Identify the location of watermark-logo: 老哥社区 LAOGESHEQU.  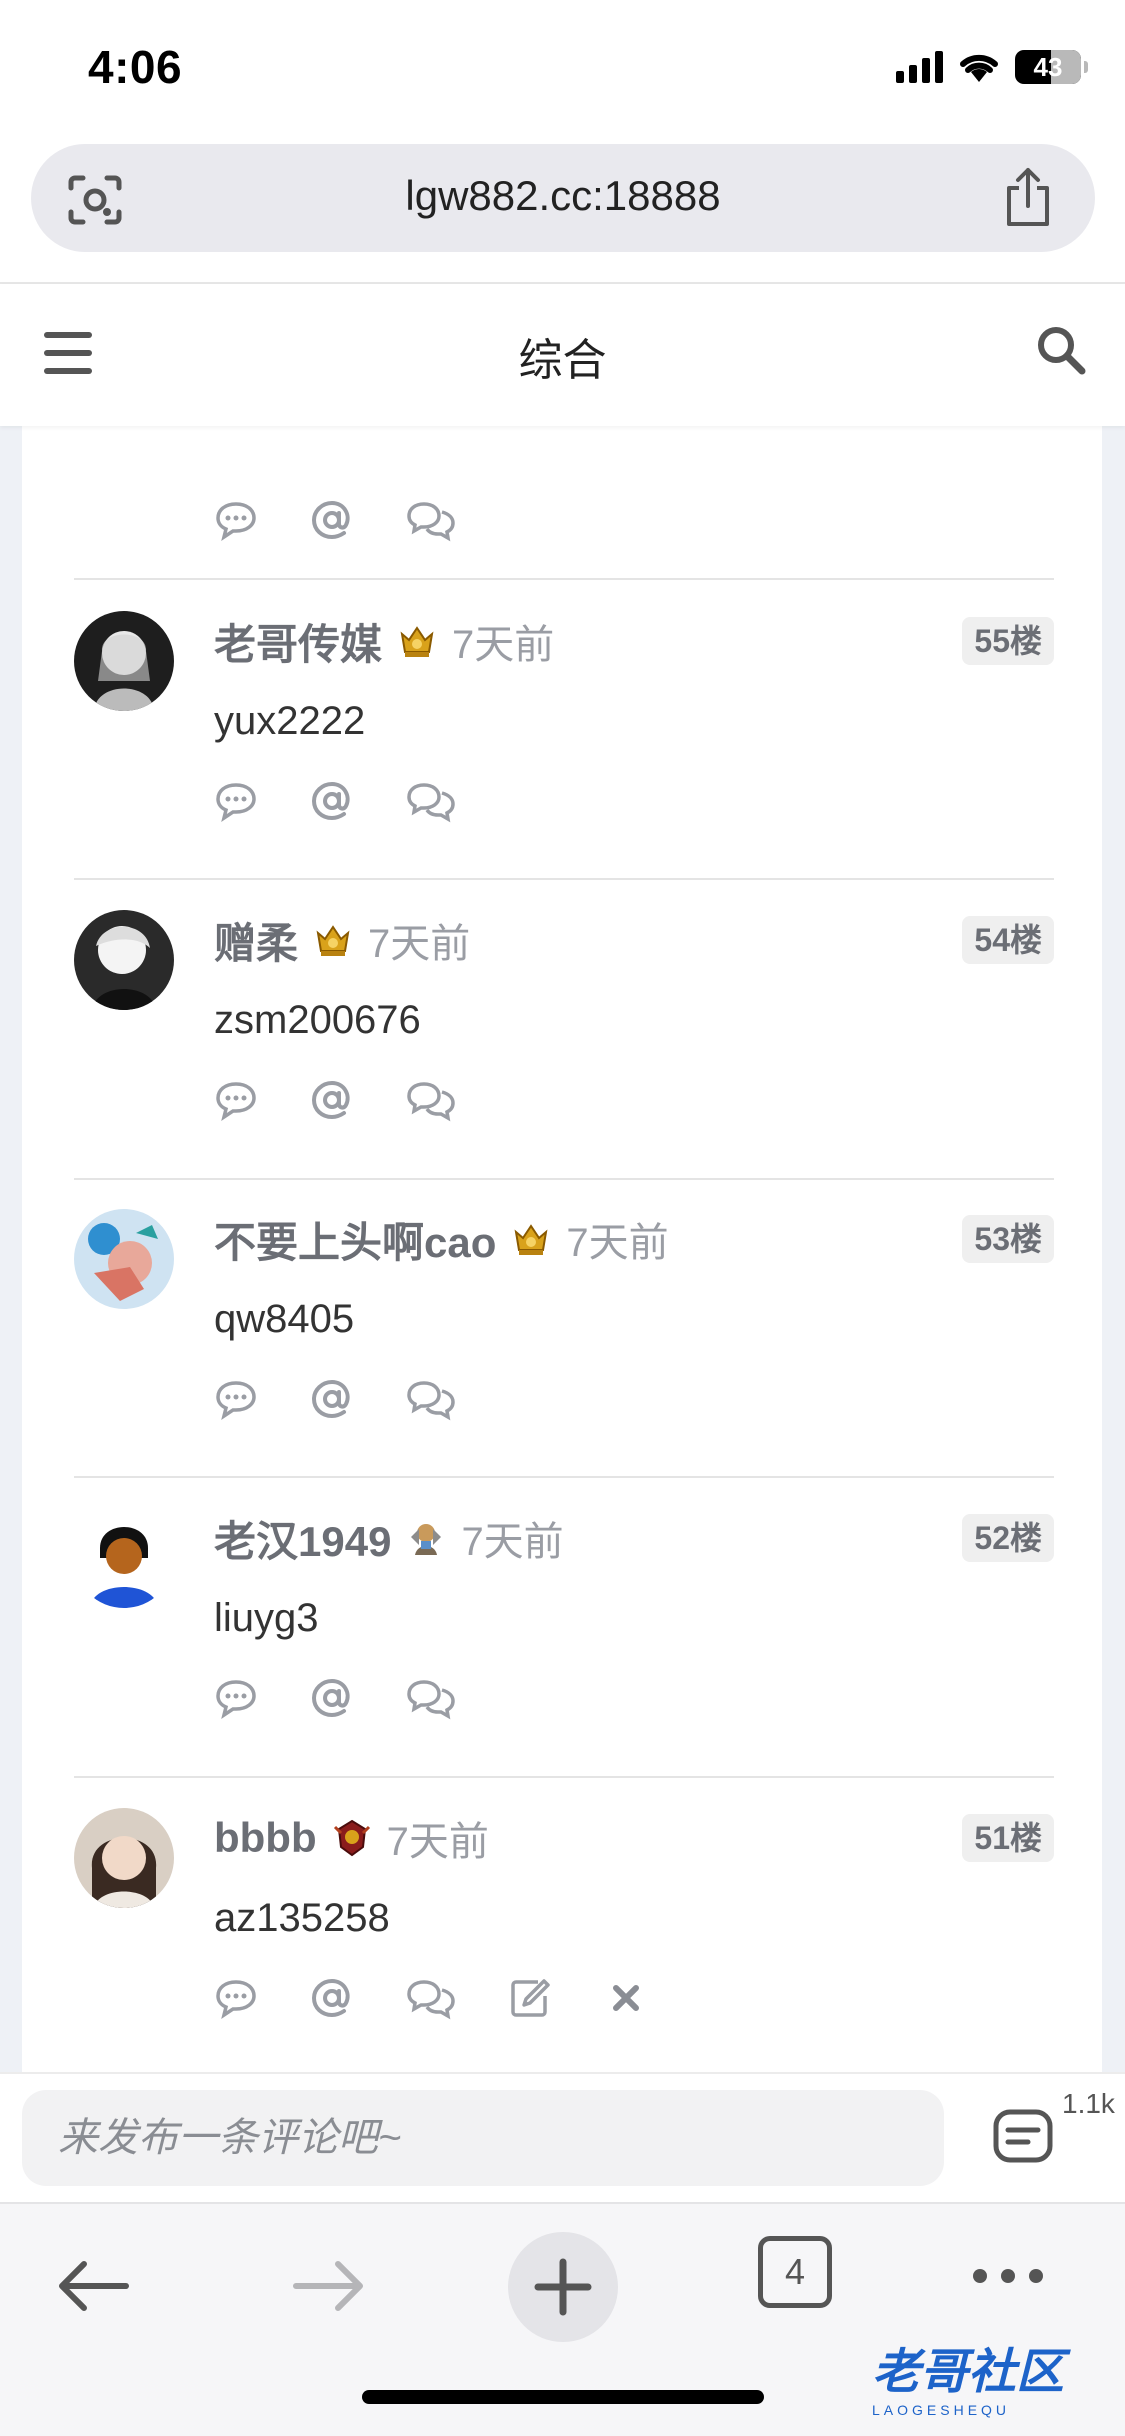
(992, 2375).